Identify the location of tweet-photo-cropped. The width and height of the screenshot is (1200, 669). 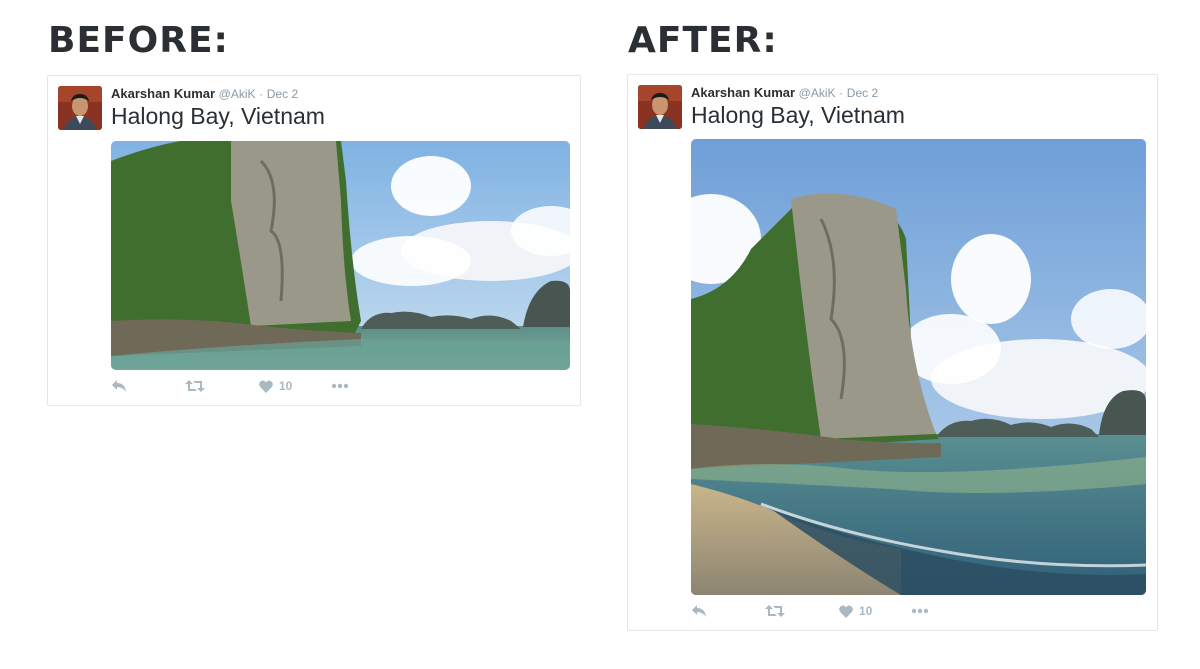
(340, 255).